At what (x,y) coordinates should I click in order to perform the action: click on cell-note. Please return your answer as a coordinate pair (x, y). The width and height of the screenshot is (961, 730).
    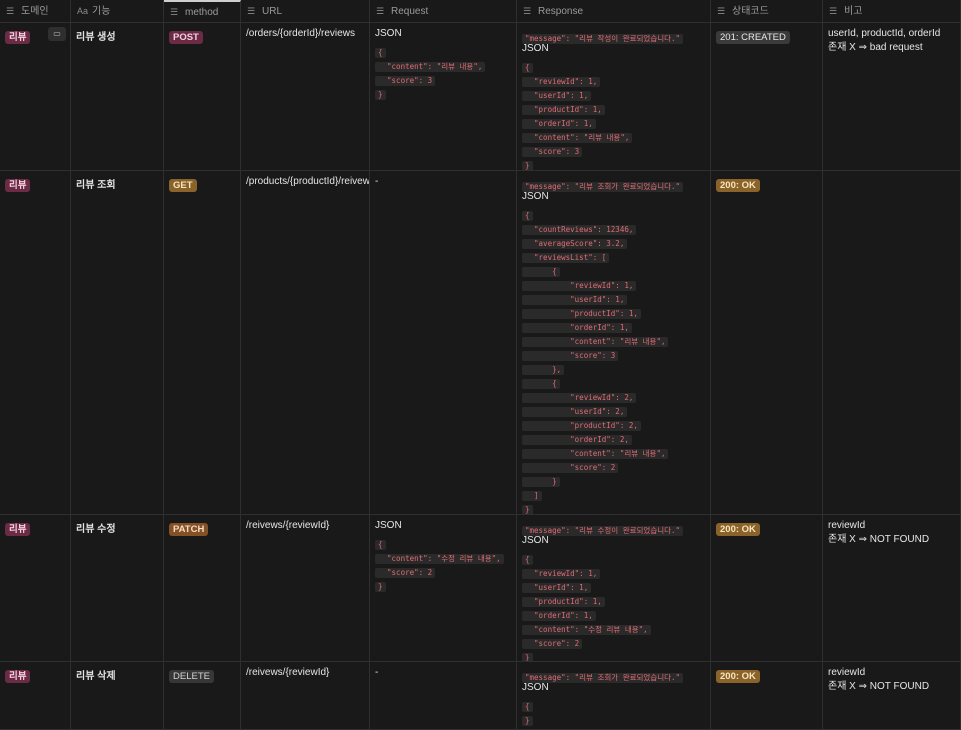
    Looking at the image, I should click on (892, 342).